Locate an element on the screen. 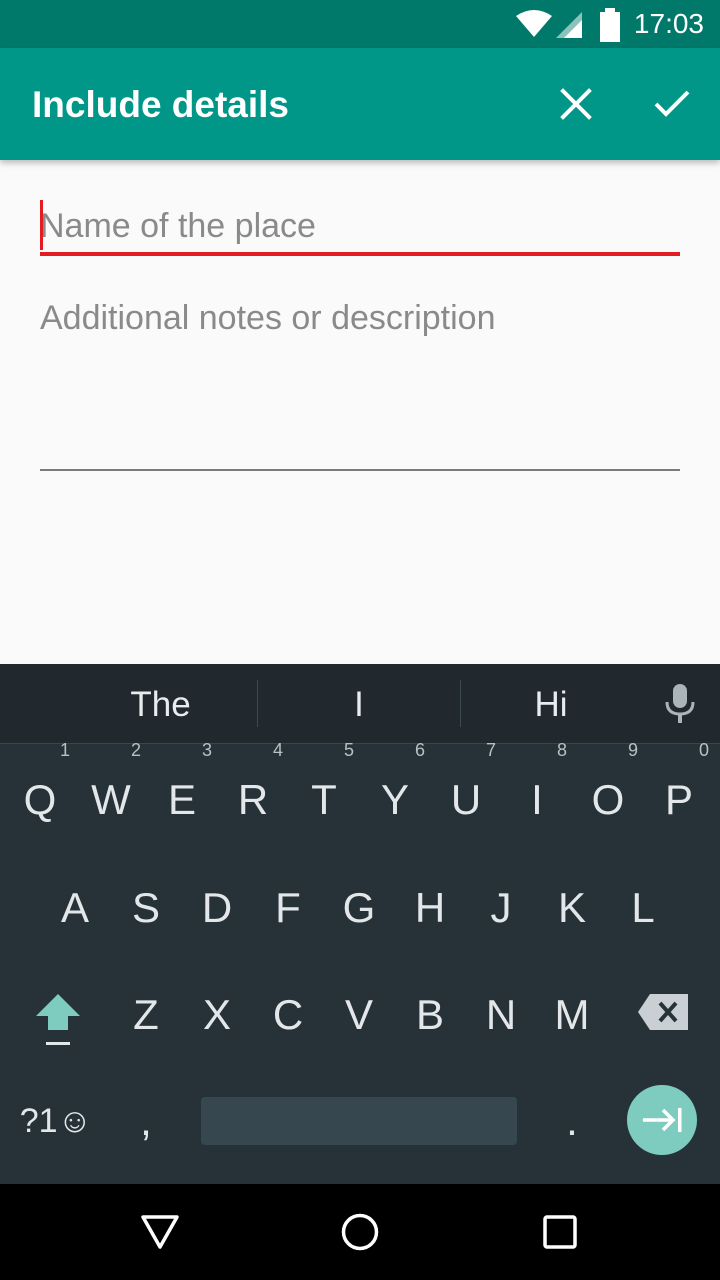  home-button is located at coordinates (360, 1232).